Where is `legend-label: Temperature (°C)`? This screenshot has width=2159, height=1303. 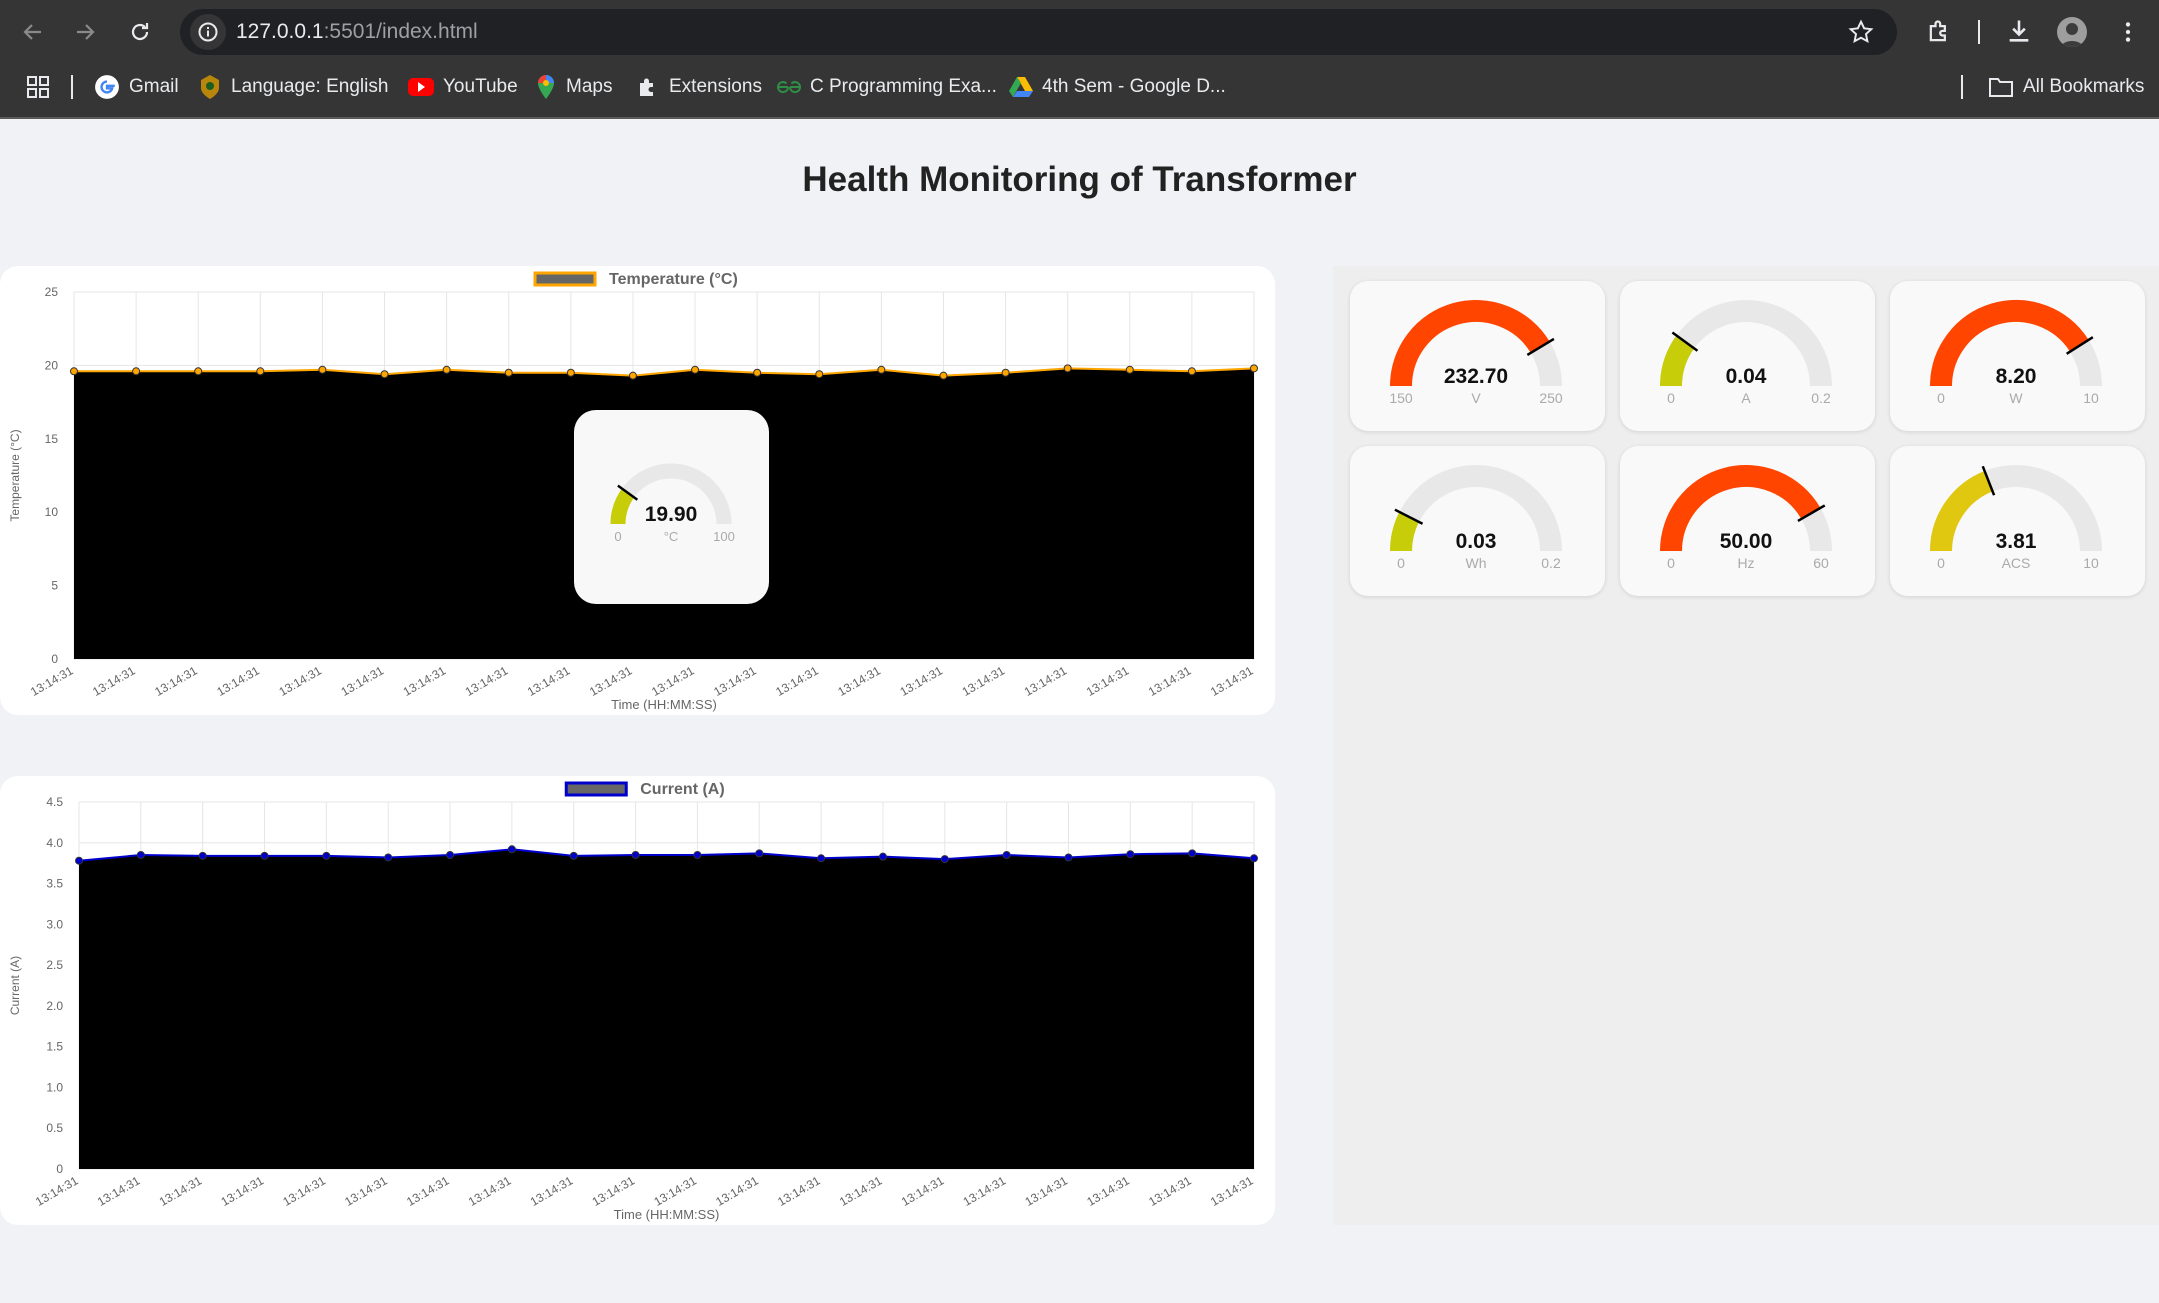
legend-label: Temperature (°C) is located at coordinates (673, 279).